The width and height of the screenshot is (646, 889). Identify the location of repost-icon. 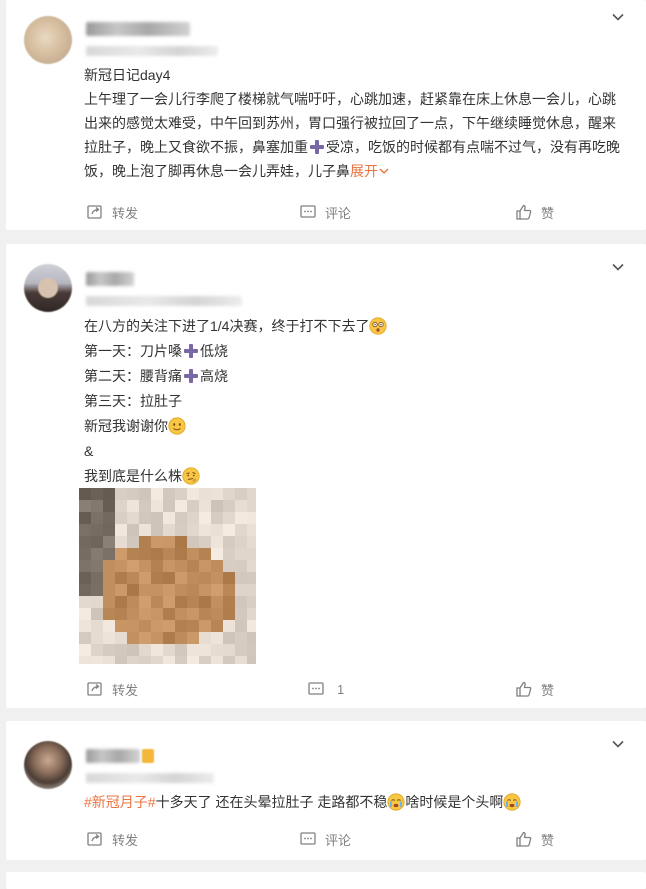
(95, 212).